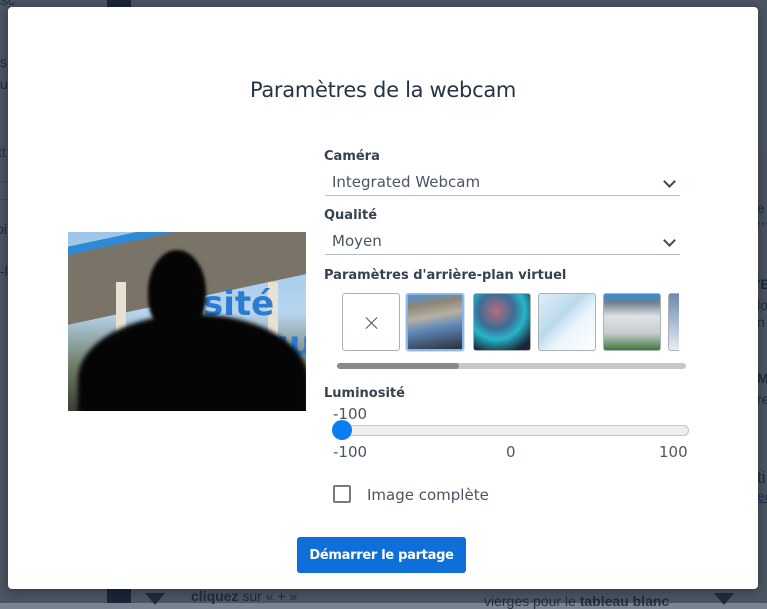 This screenshot has height=609, width=767. I want to click on full-image-checkbox, so click(342, 494).